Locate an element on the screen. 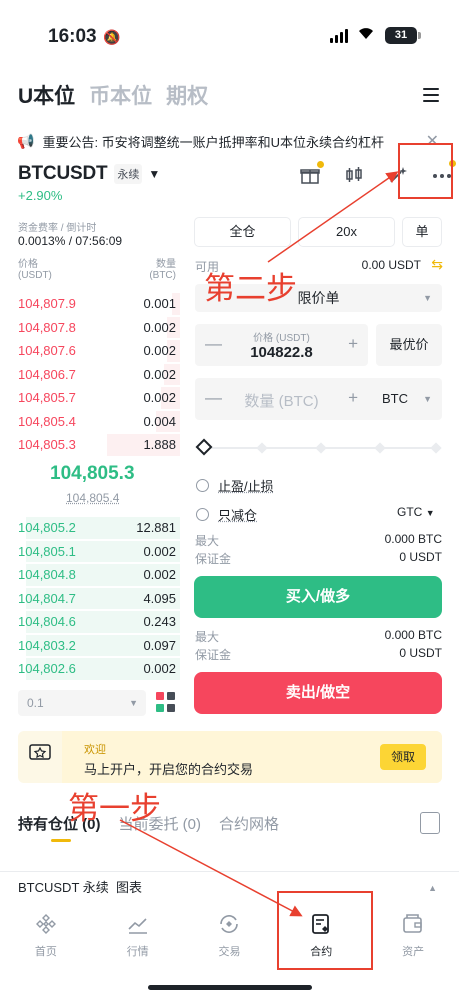 Image resolution: width=459 pixels, height=1000 pixels. orderbook-price: 104,802.6 is located at coordinates (47, 669).